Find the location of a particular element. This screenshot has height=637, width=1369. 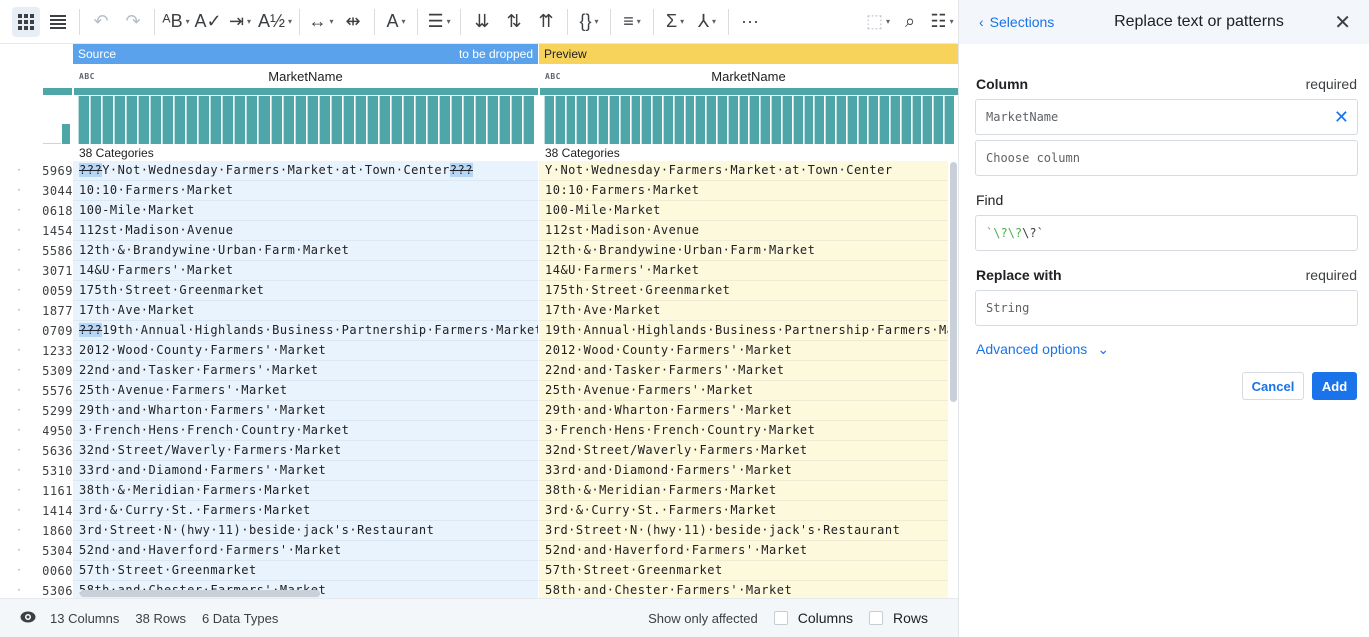

unnest-icon: ⇊ is located at coordinates (482, 22).